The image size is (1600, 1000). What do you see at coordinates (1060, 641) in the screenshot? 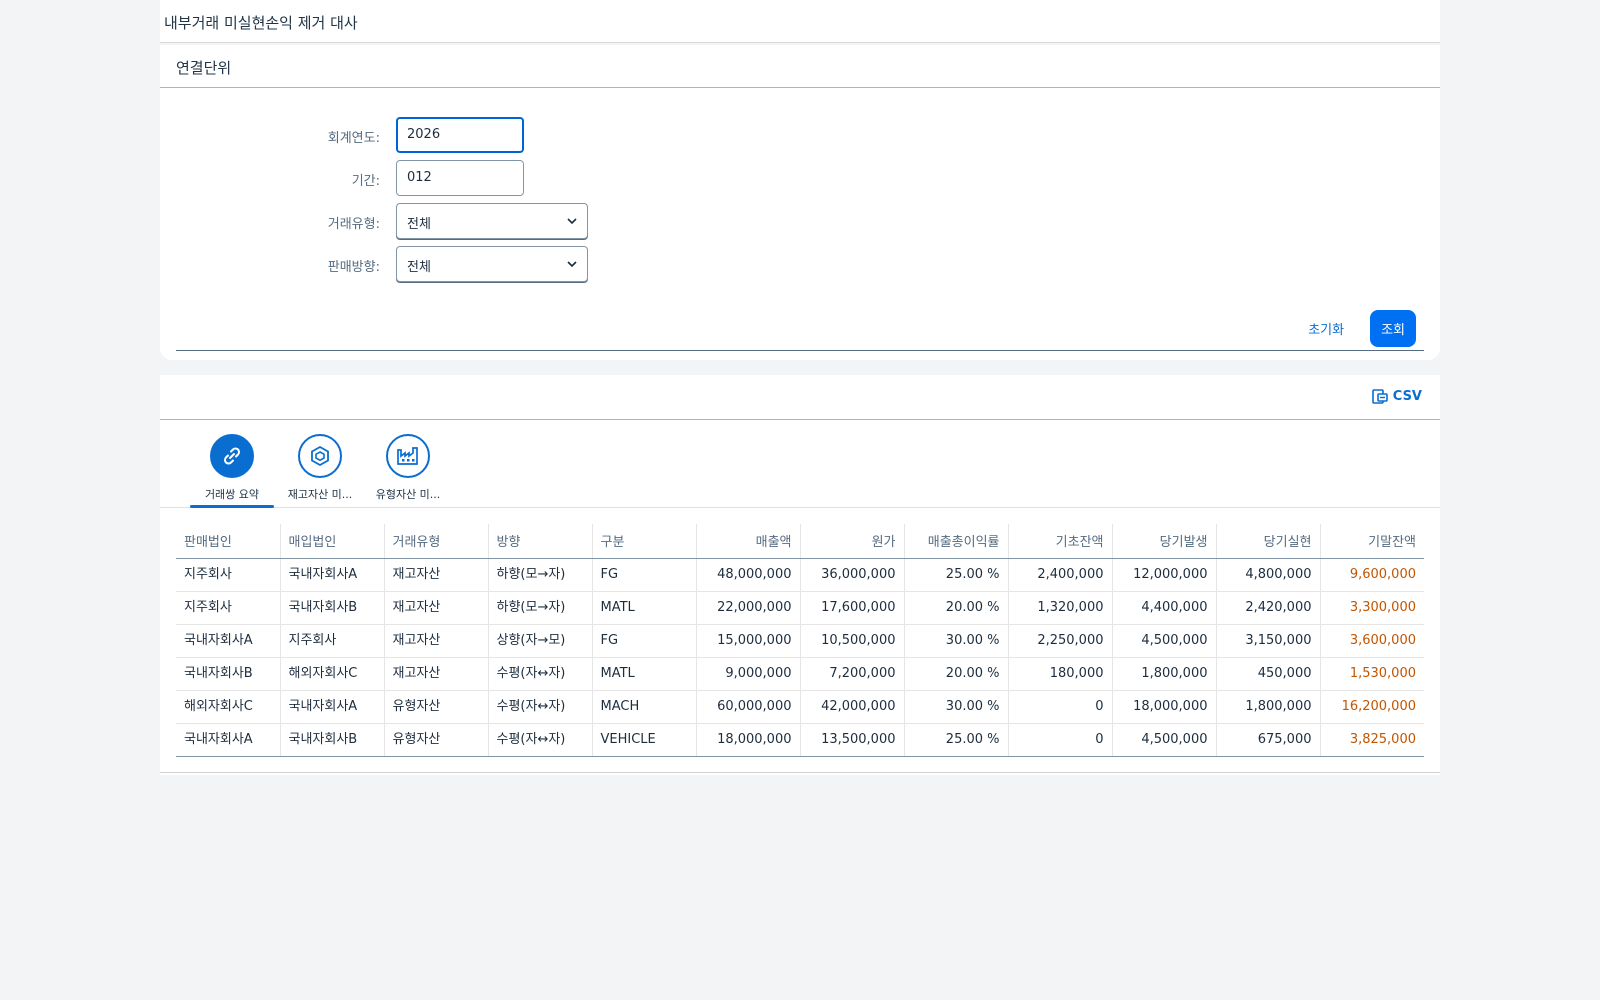
I see `table-cell: 2,250,000` at bounding box center [1060, 641].